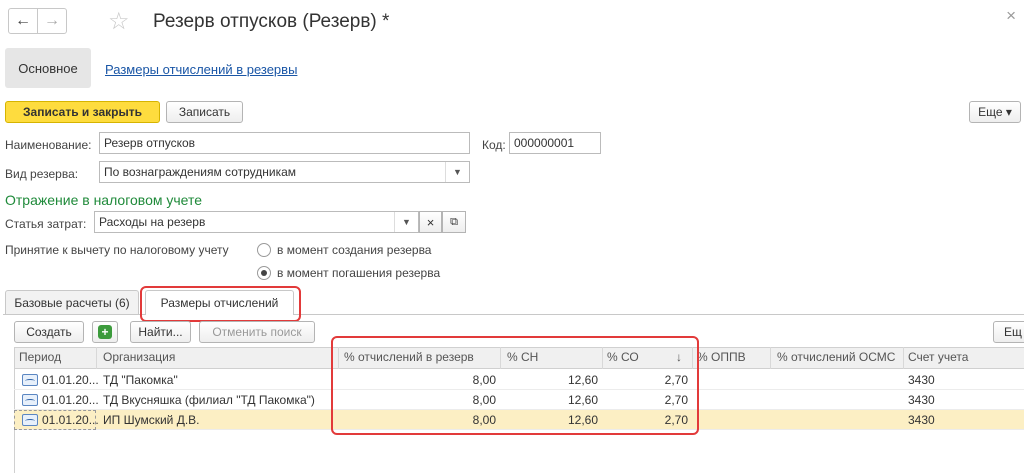  I want to click on radio-on-repayment, so click(264, 273).